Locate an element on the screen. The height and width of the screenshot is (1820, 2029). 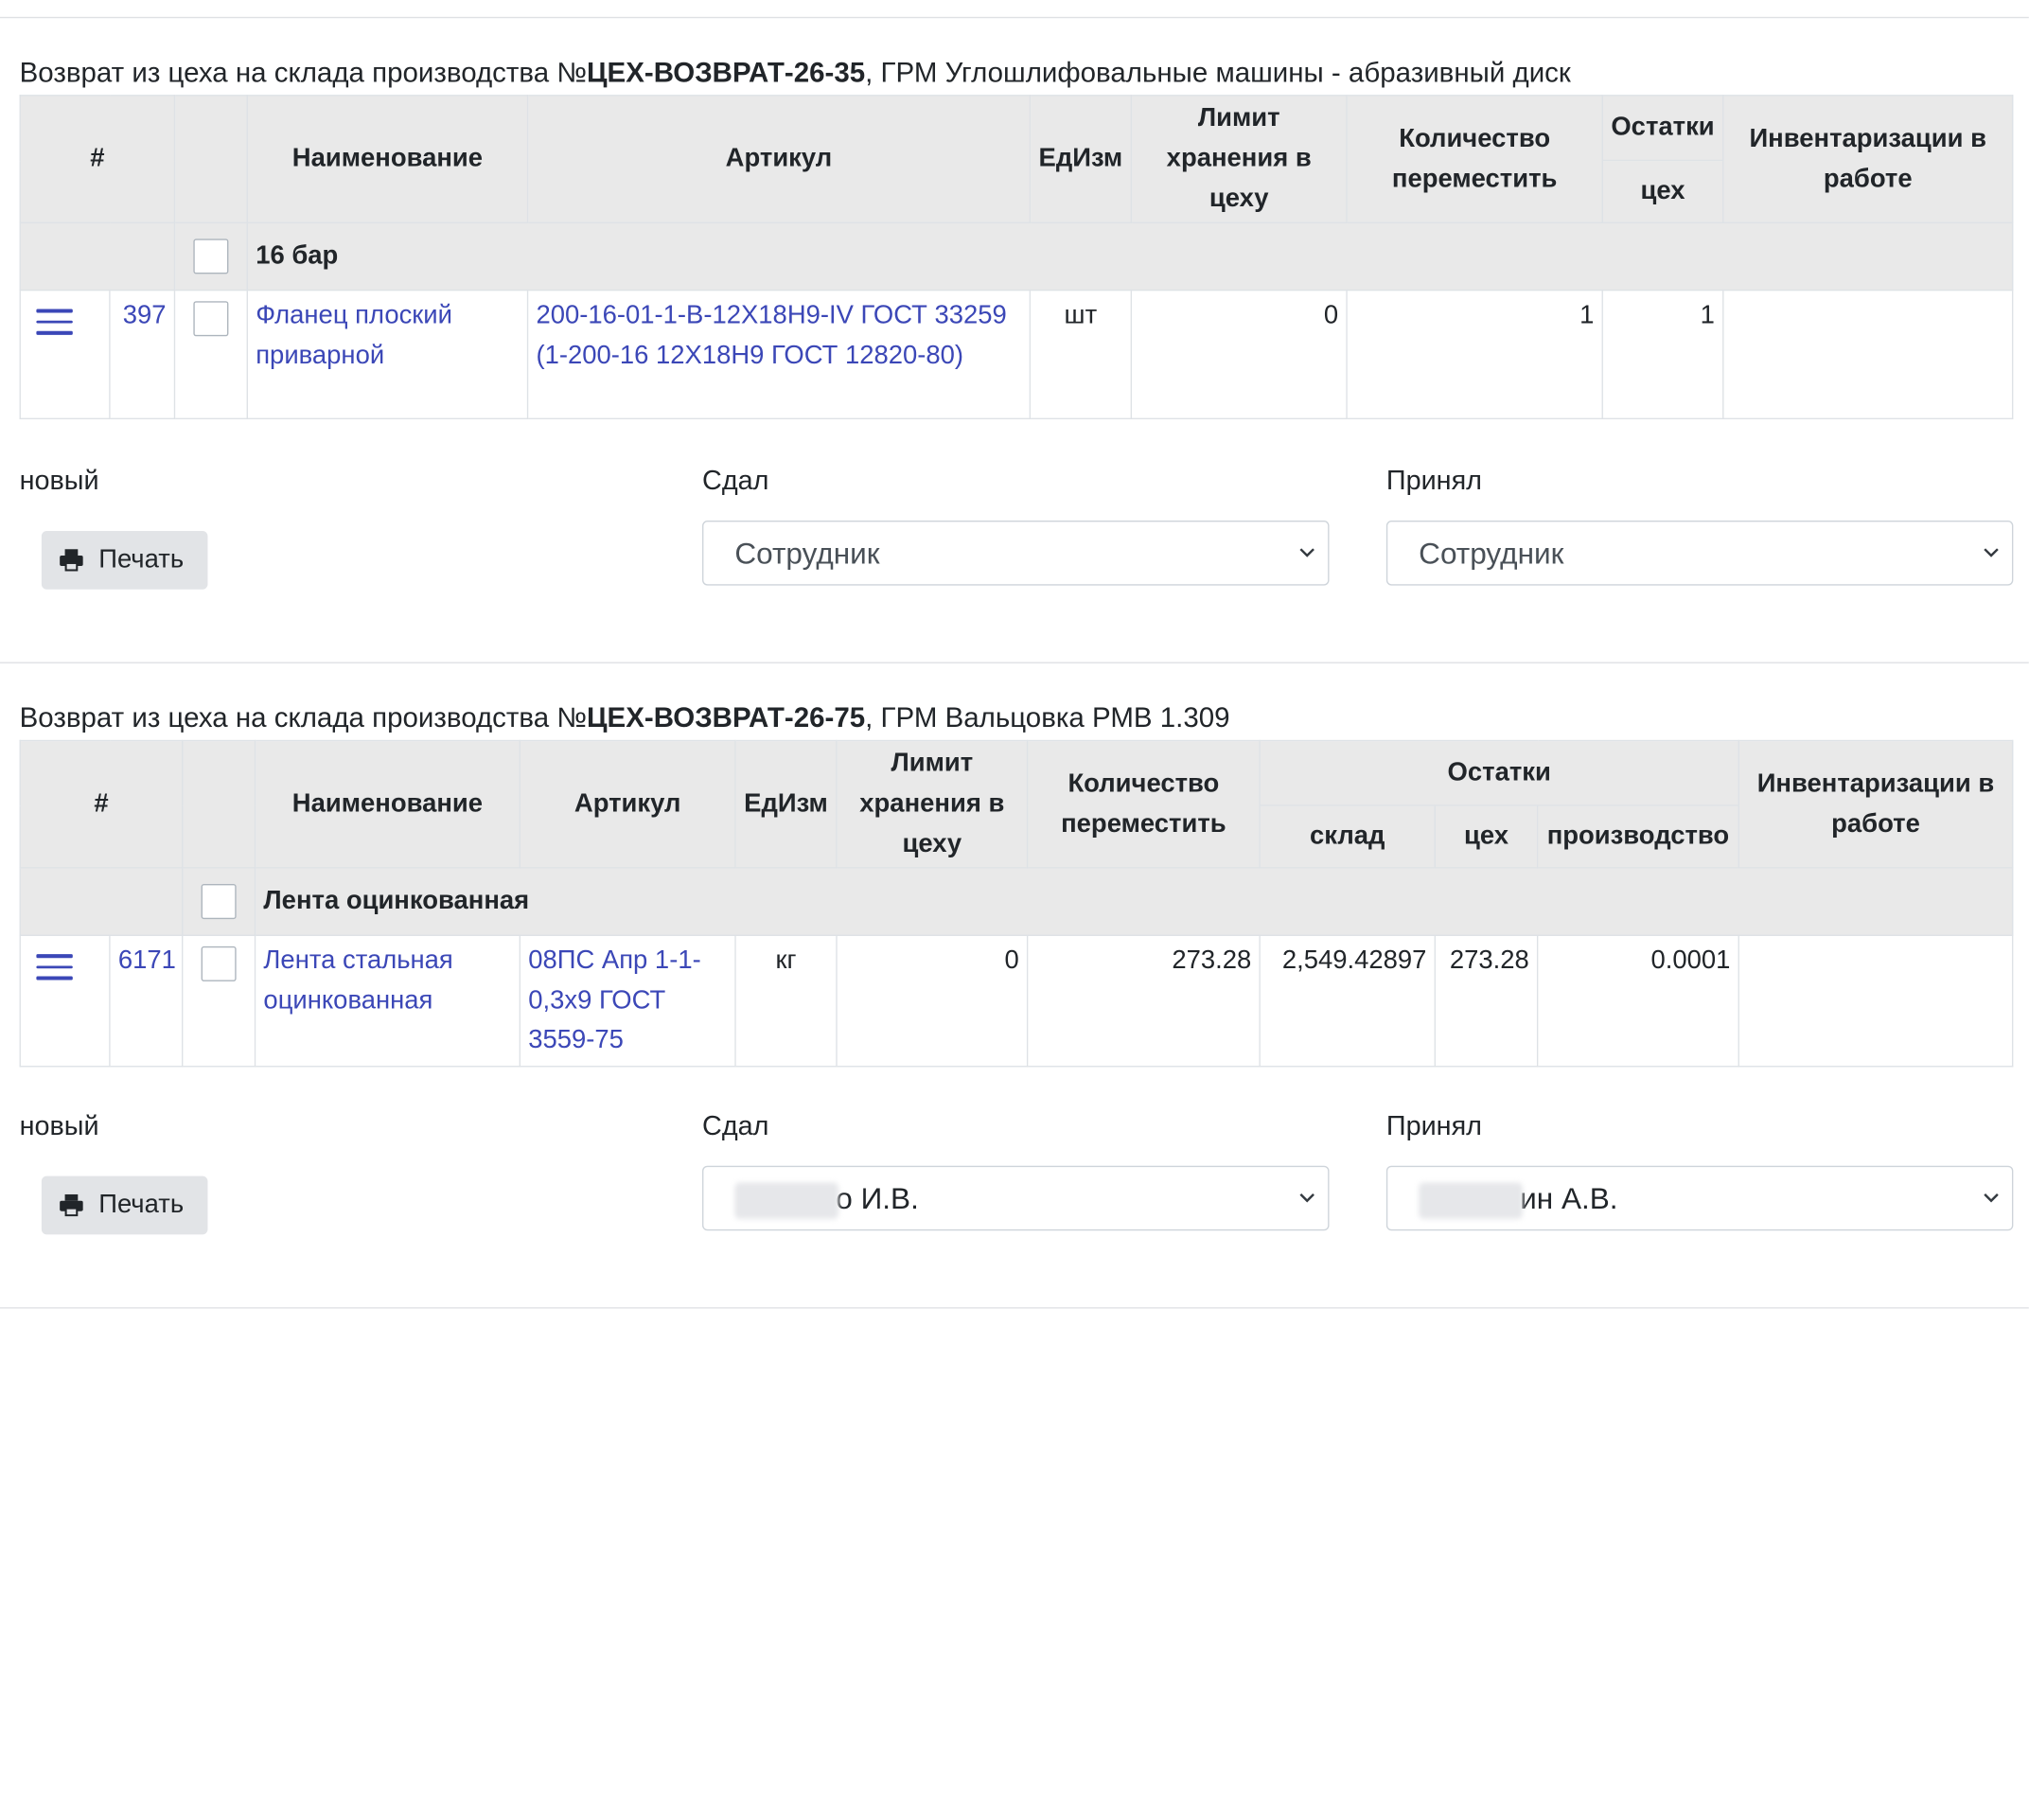
gave-select: Сотрудник is located at coordinates (1016, 553).